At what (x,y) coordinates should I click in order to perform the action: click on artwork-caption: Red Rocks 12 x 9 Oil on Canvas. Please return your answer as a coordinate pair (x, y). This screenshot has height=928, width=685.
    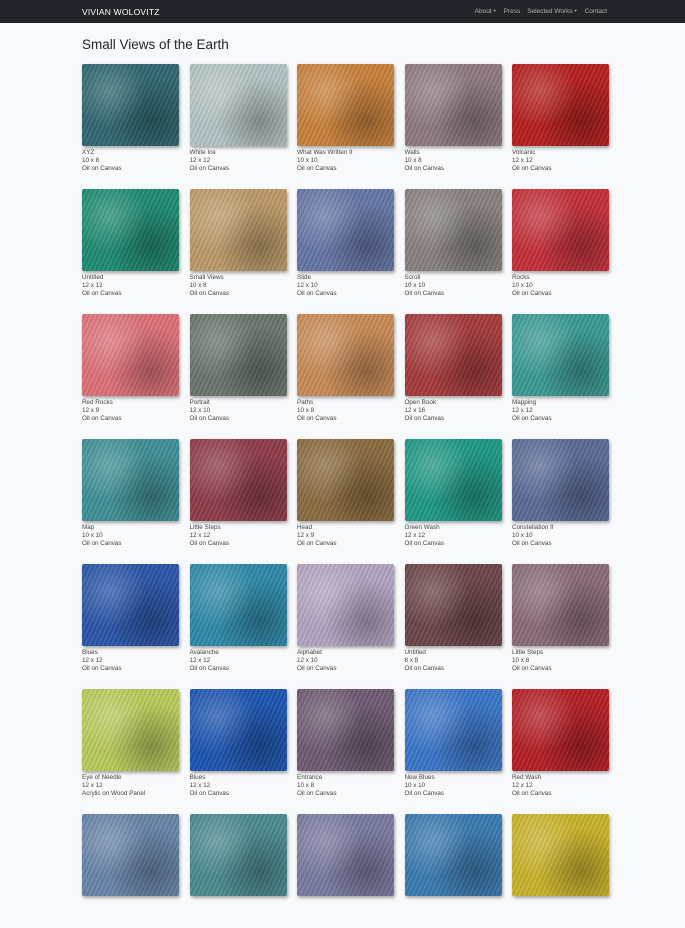
    Looking at the image, I should click on (130, 411).